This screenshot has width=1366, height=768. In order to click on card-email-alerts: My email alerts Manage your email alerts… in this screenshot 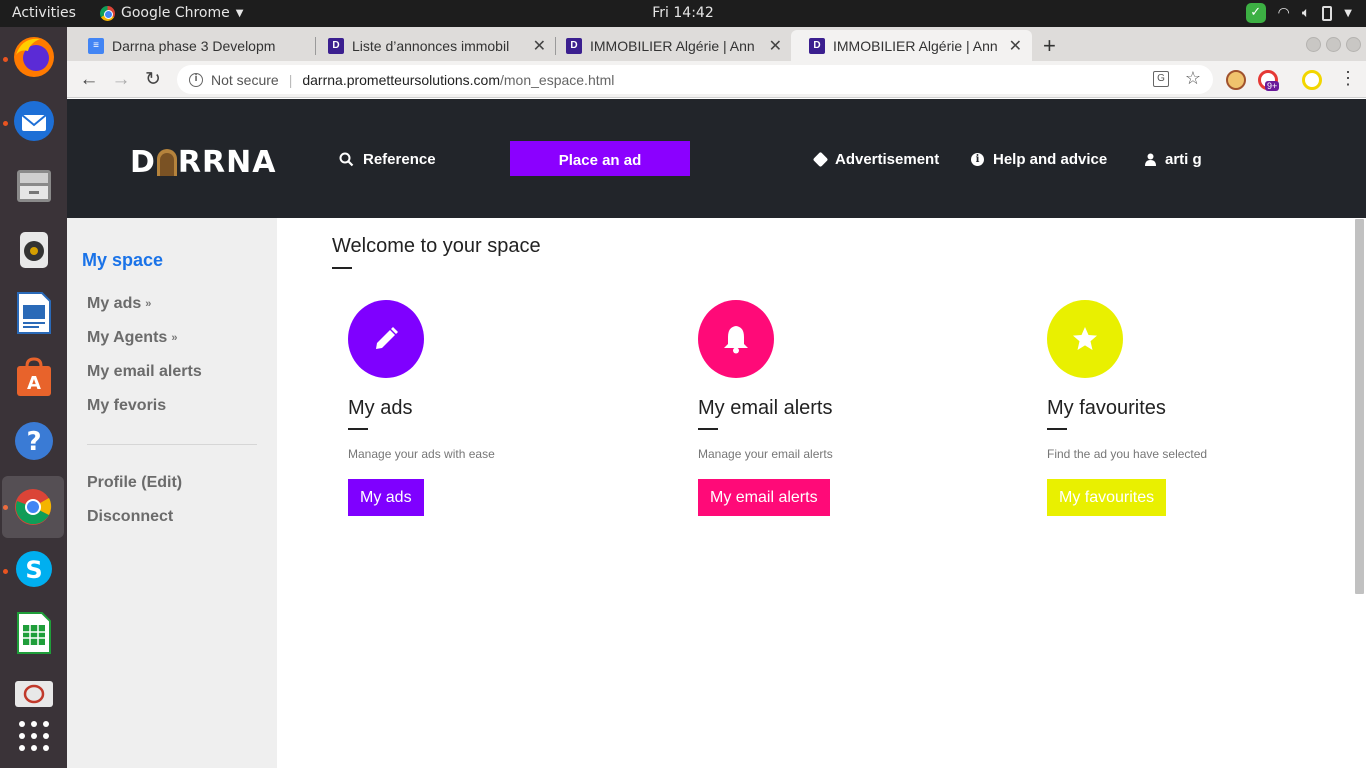, I will do `click(848, 410)`.